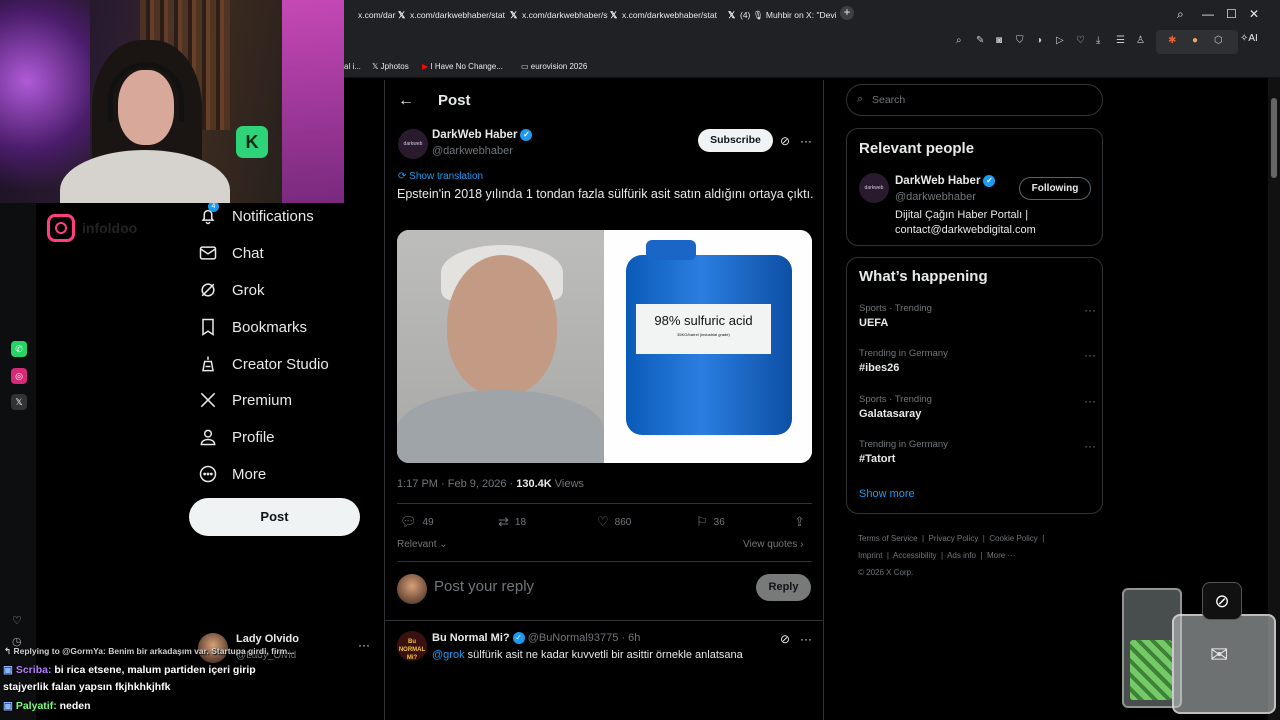  Describe the element at coordinates (231, 253) in the screenshot. I see `nav-chat: Chat` at that location.